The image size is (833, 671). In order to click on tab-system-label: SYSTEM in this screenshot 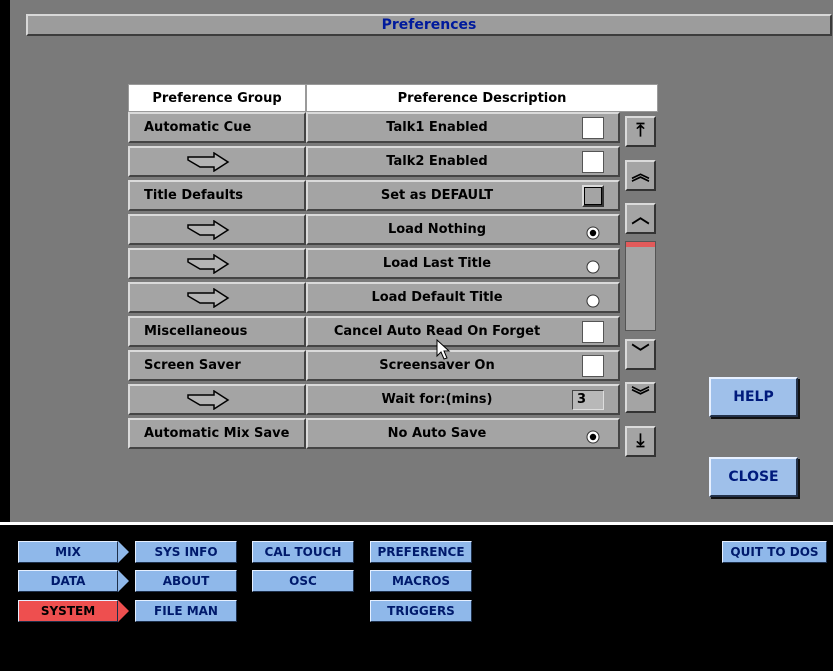, I will do `click(68, 611)`.